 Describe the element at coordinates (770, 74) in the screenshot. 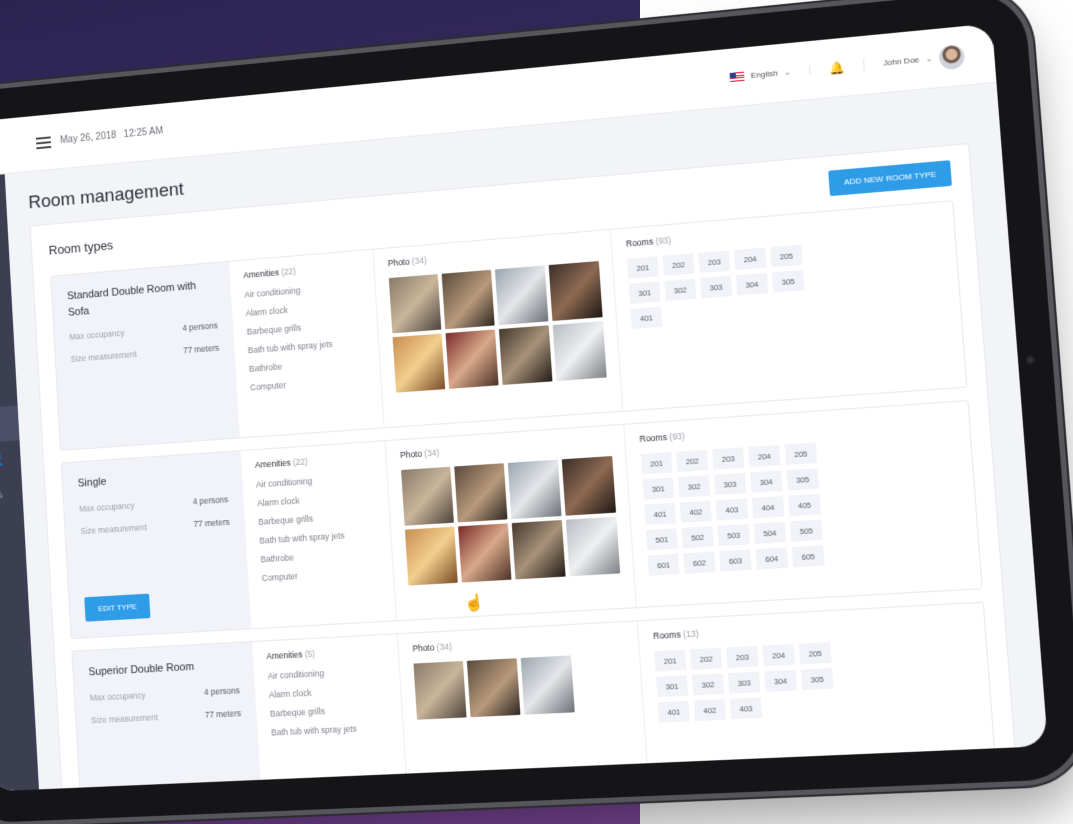

I see `language-selector: English ⌄` at that location.